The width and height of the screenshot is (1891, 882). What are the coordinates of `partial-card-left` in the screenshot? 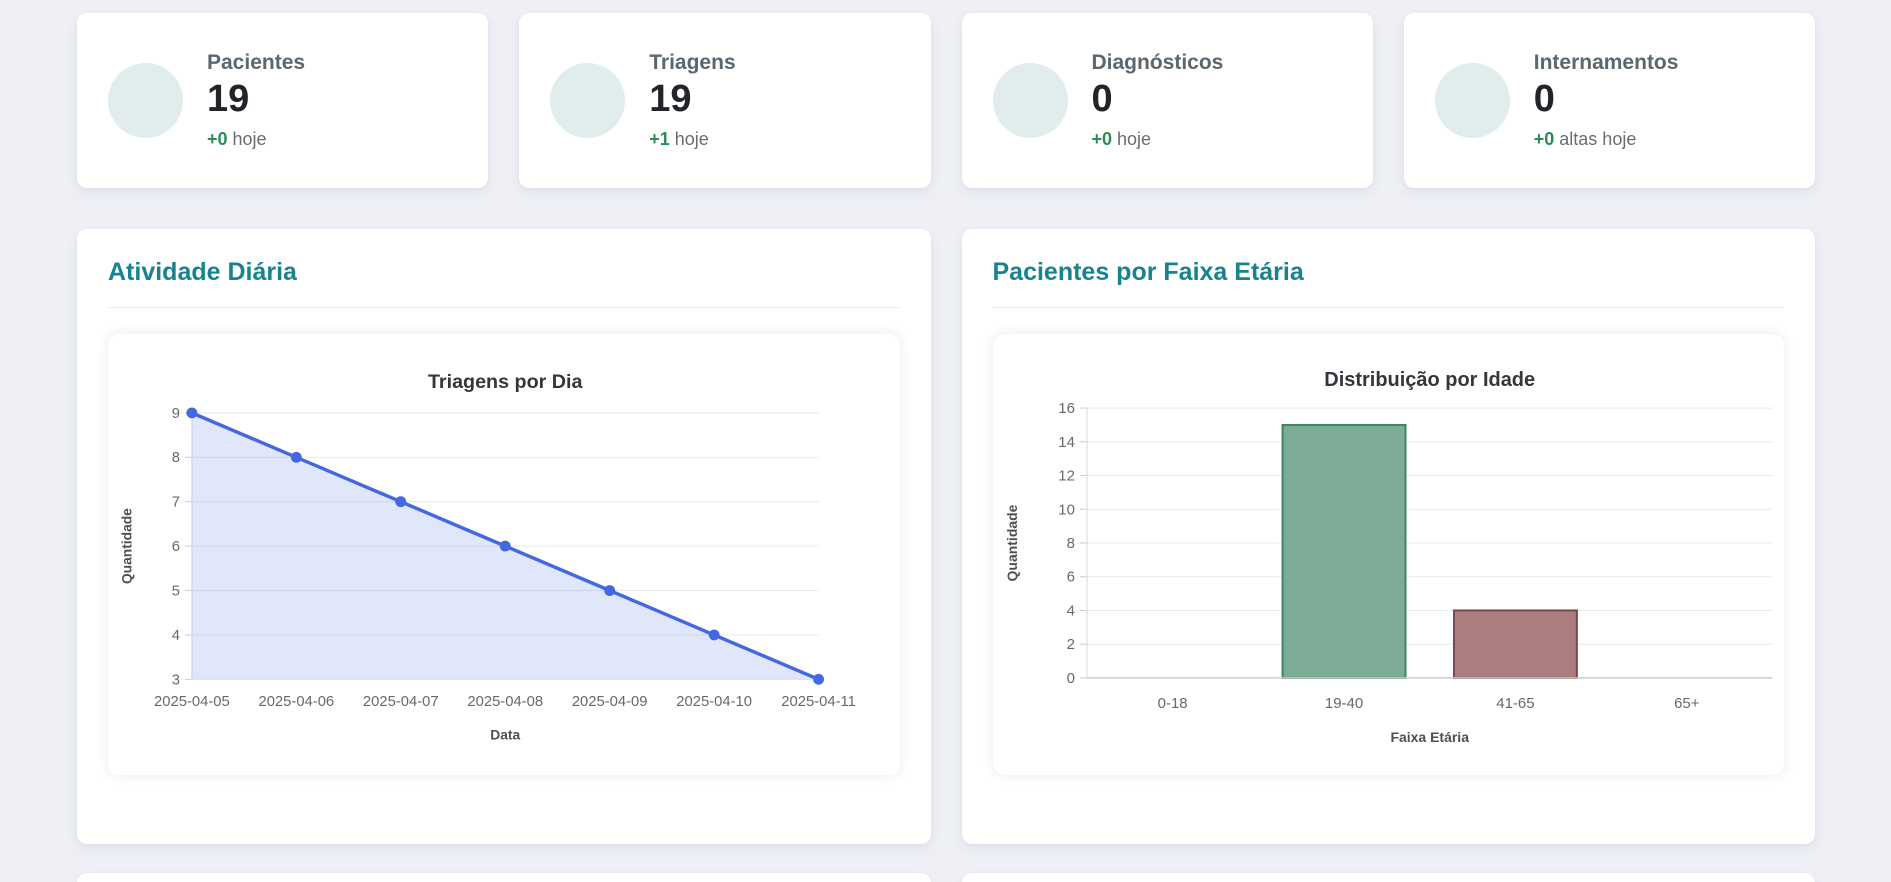 It's located at (504, 877).